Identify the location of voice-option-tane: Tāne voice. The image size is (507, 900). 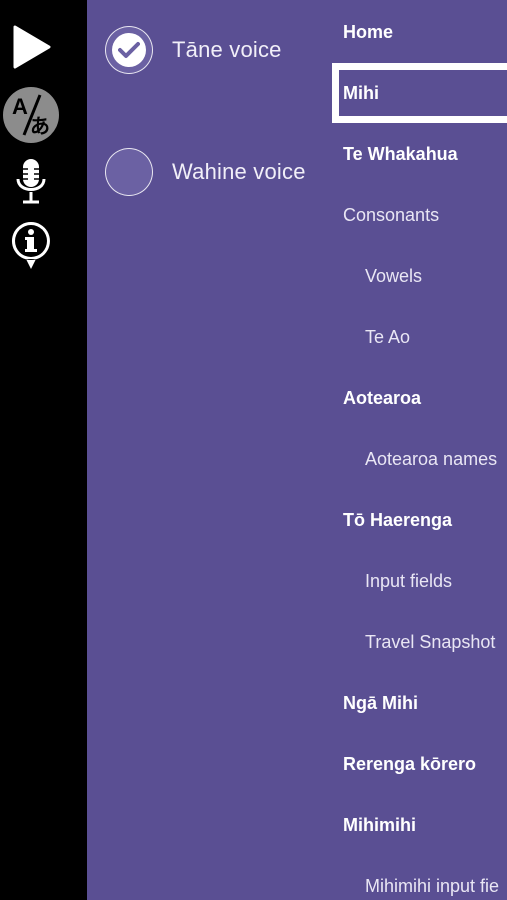
(193, 50).